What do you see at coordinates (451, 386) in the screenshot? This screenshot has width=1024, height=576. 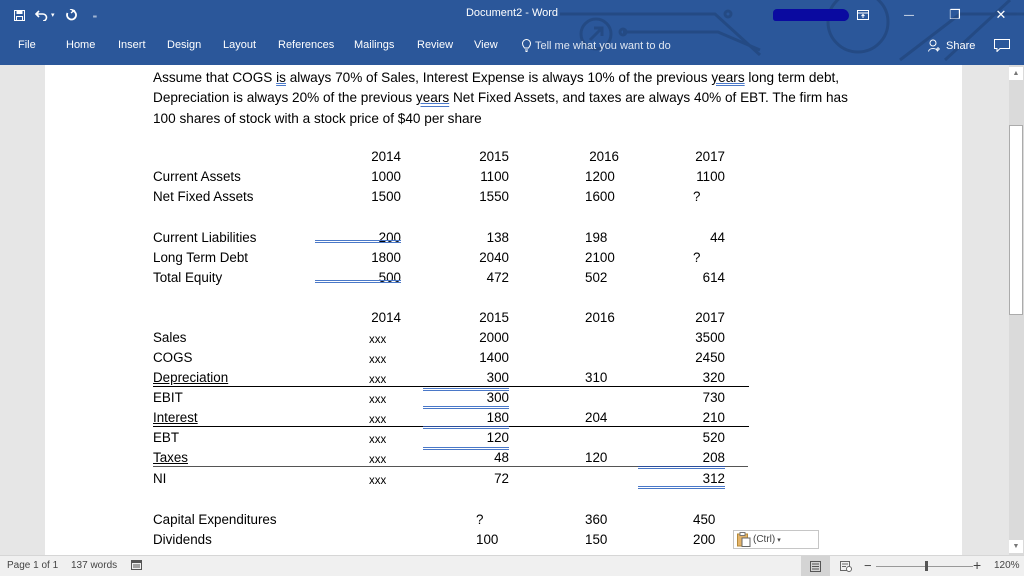 I see `table-rule` at bounding box center [451, 386].